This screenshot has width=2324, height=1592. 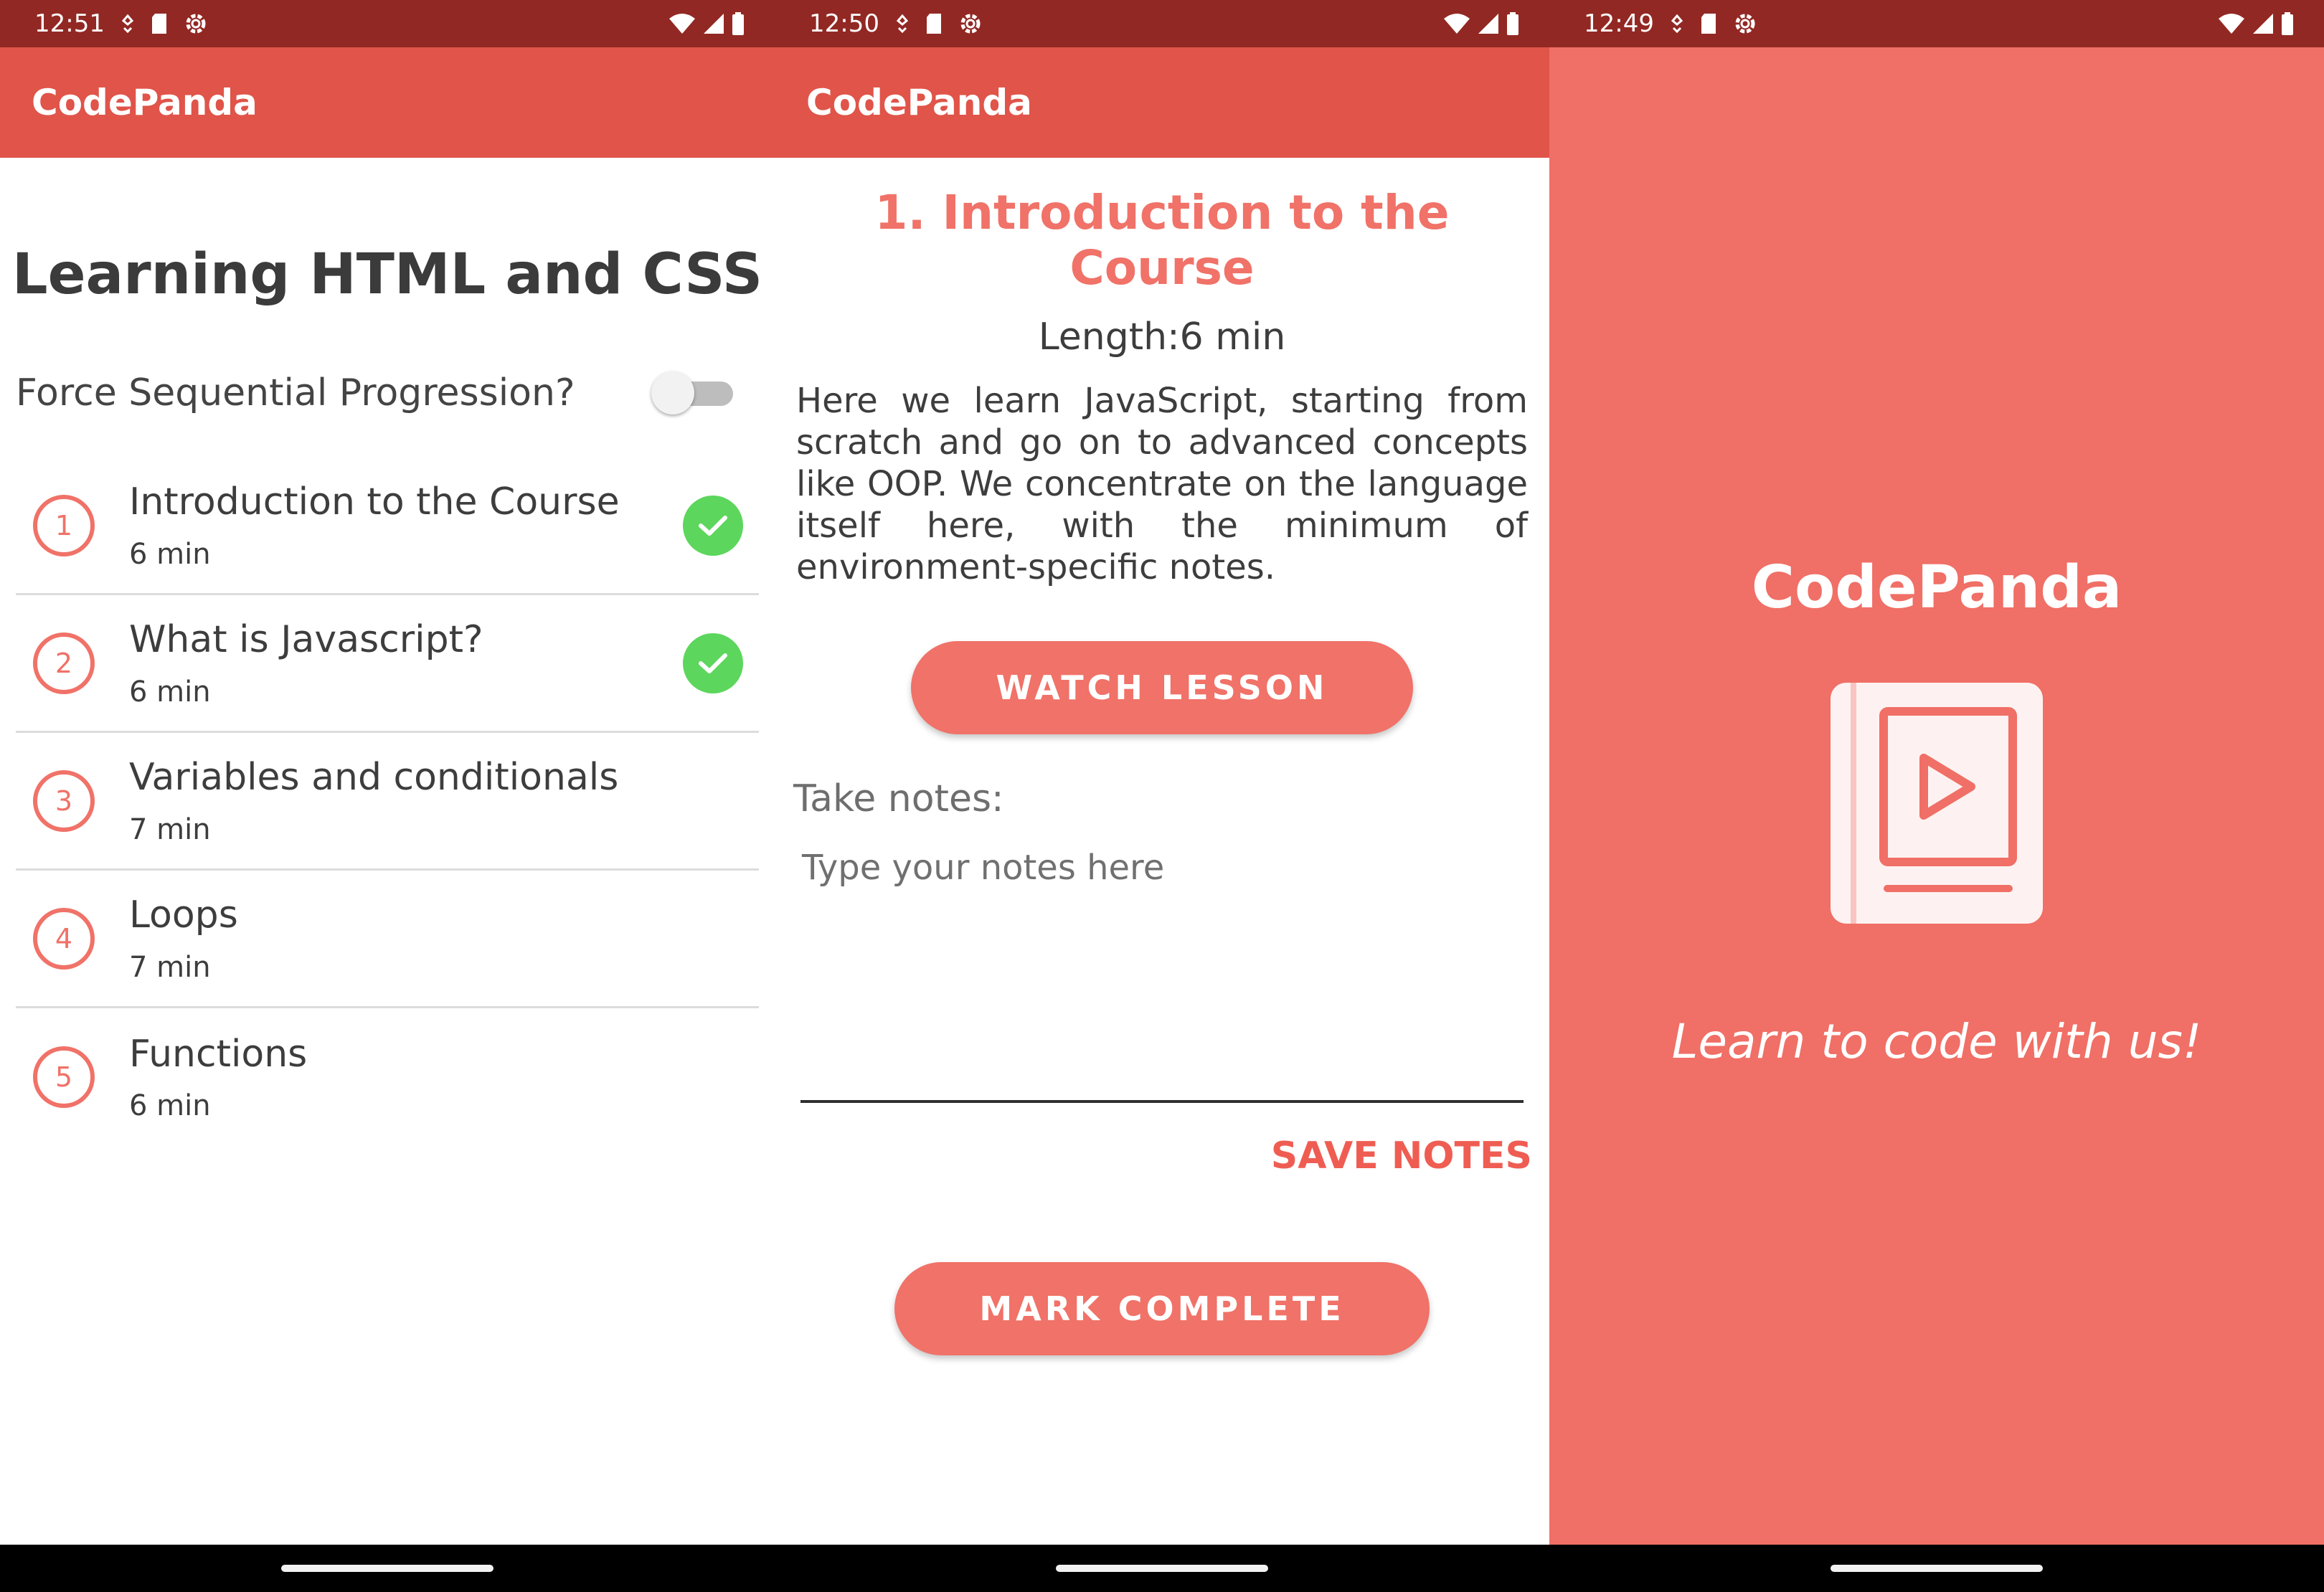 I want to click on sequential-toggle-row: Force Sequential Progression?, so click(x=374, y=393).